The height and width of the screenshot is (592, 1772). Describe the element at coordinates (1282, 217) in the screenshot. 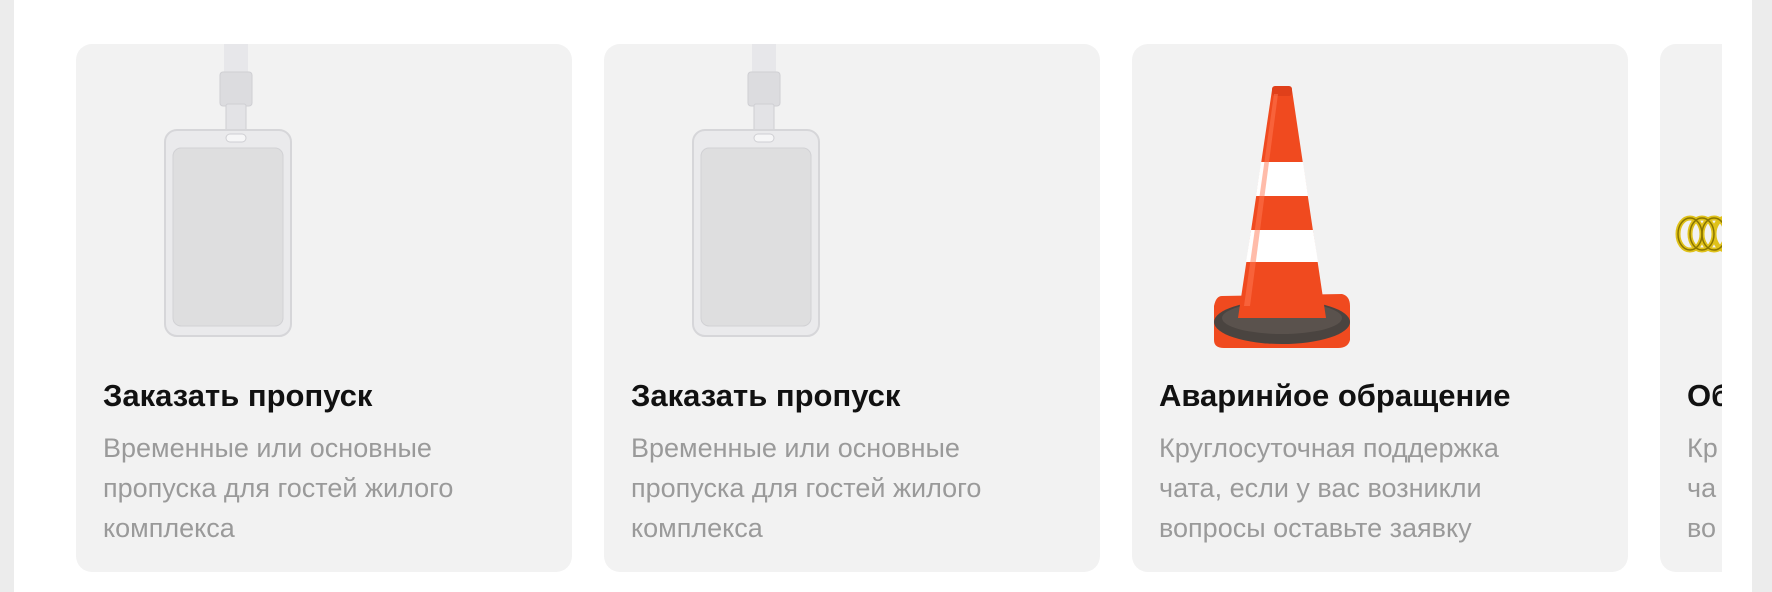

I see `traffic-cone-icon` at that location.